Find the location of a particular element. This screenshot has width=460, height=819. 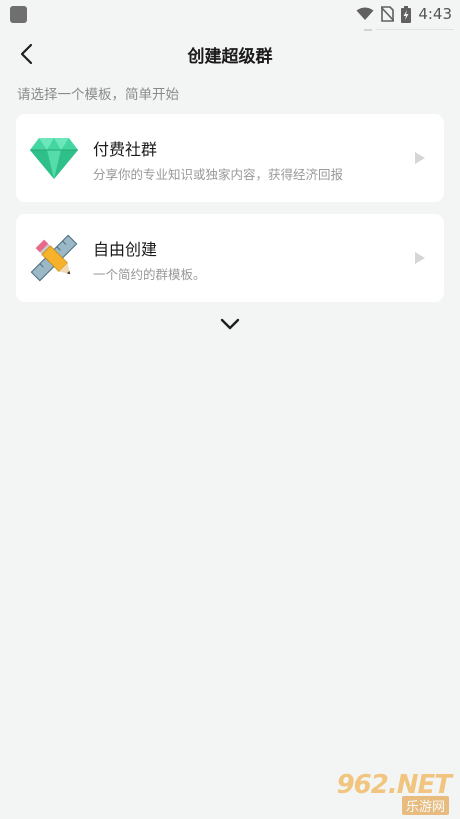

watermark-logo: 962.NET 乐游网 is located at coordinates (387, 792).